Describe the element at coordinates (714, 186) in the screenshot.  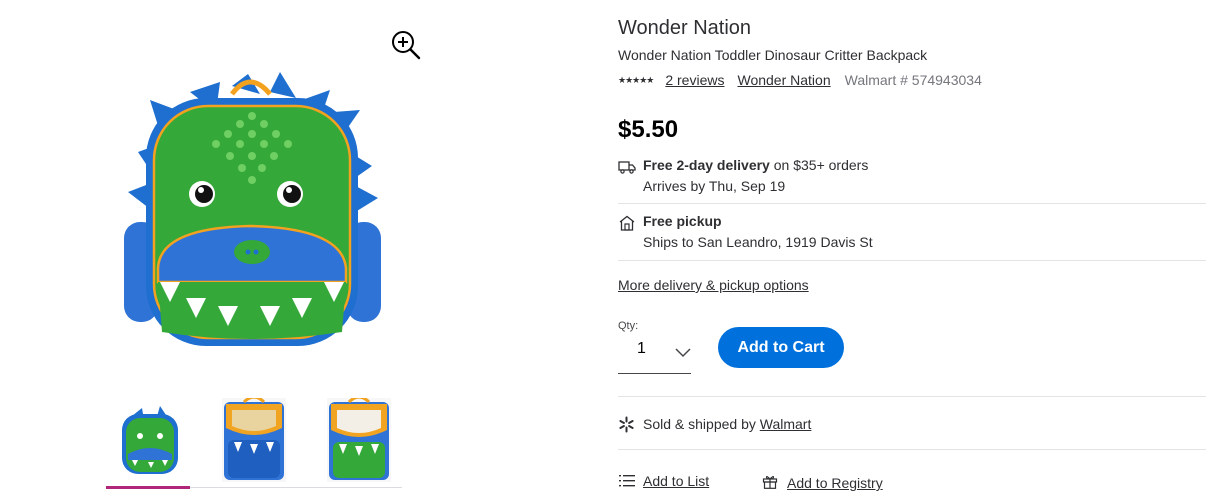
I see `delivery-arrival: Arrives by Thu, Sep 19` at that location.